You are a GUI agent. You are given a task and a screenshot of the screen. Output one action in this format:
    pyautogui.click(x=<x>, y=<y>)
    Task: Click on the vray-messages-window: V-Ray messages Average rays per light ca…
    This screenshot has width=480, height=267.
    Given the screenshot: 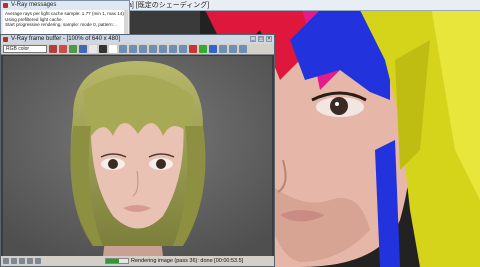 What is the action you would take?
    pyautogui.click(x=65, y=18)
    